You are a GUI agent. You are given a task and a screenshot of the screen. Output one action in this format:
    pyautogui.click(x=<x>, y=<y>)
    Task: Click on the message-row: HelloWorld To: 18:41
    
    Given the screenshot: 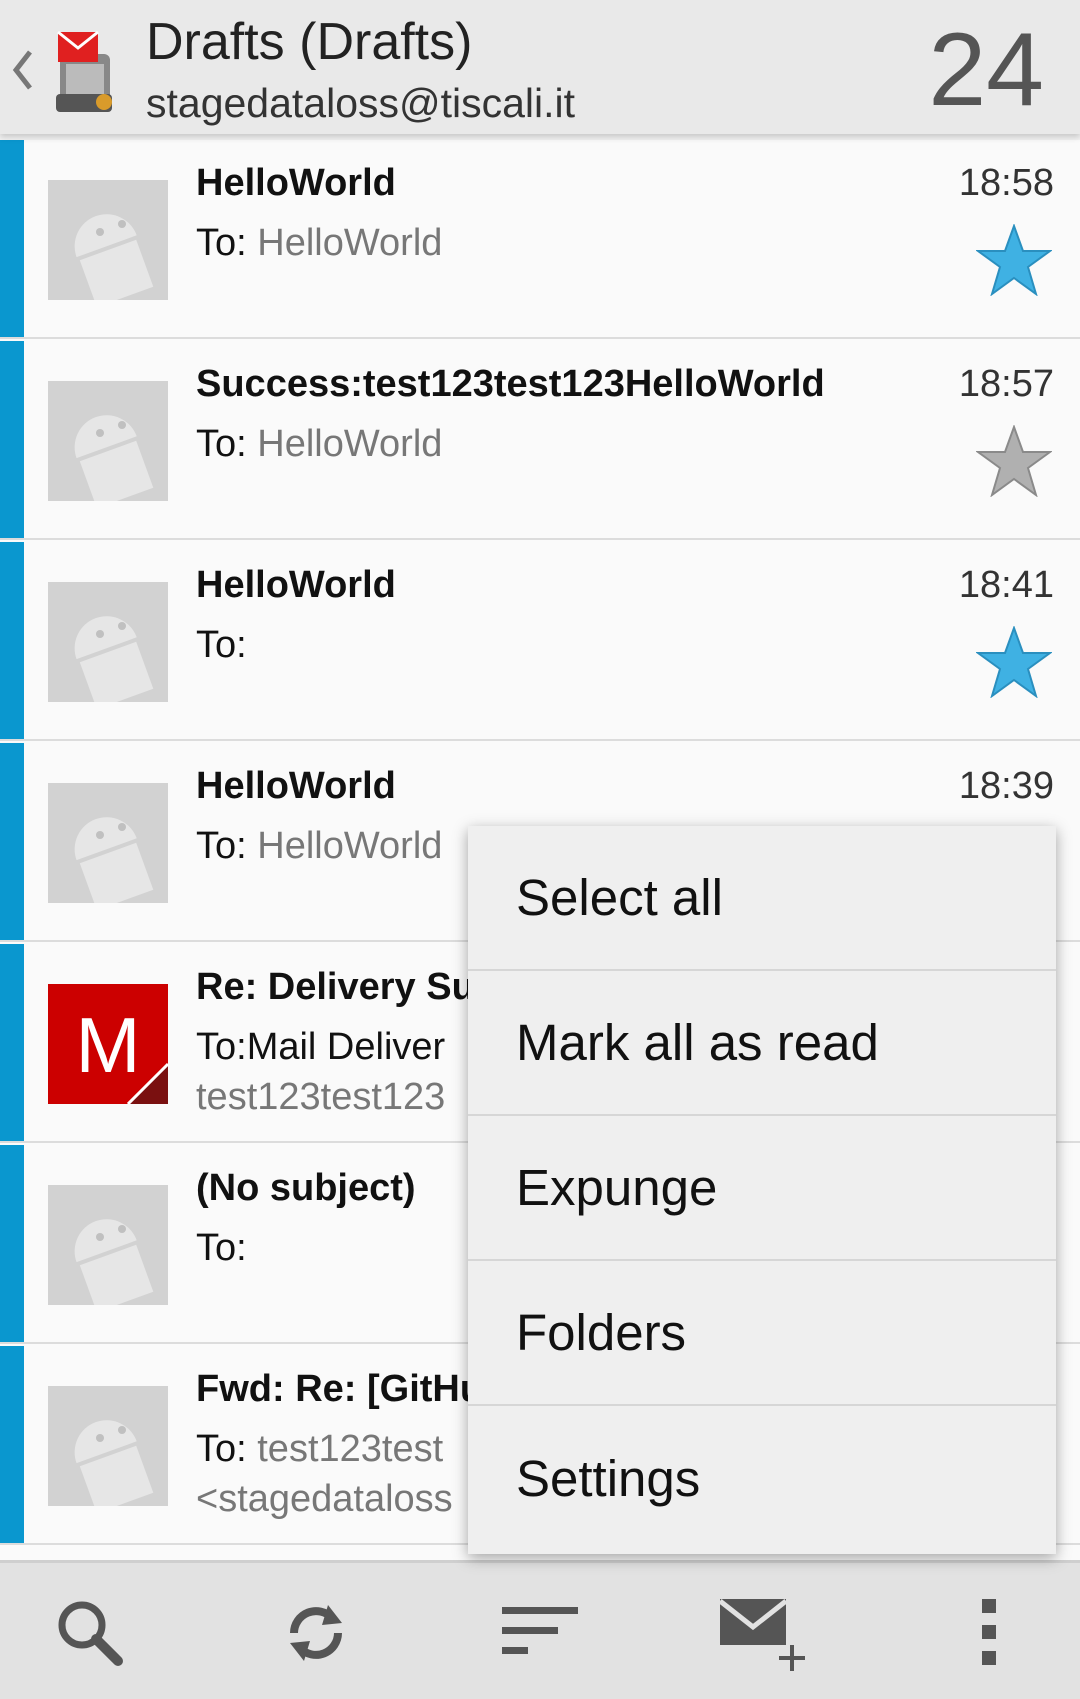 What is the action you would take?
    pyautogui.click(x=540, y=641)
    